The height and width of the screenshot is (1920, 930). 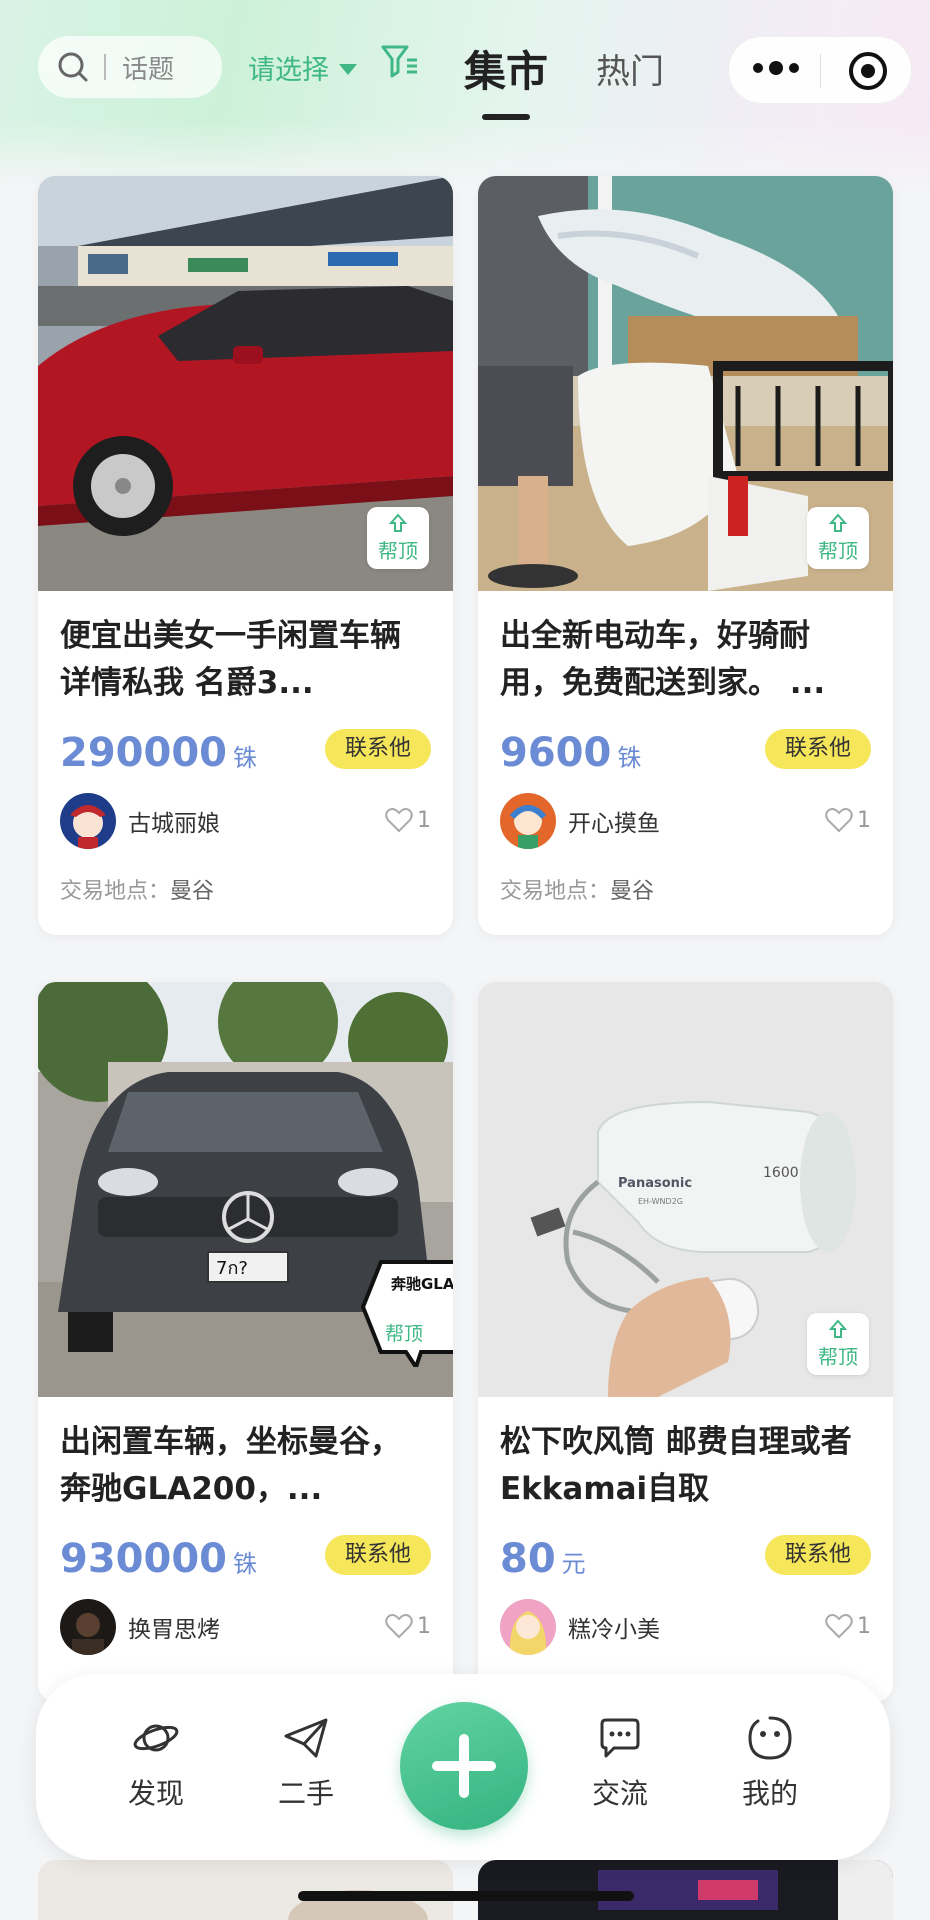 I want to click on add-post-button, so click(x=464, y=1766).